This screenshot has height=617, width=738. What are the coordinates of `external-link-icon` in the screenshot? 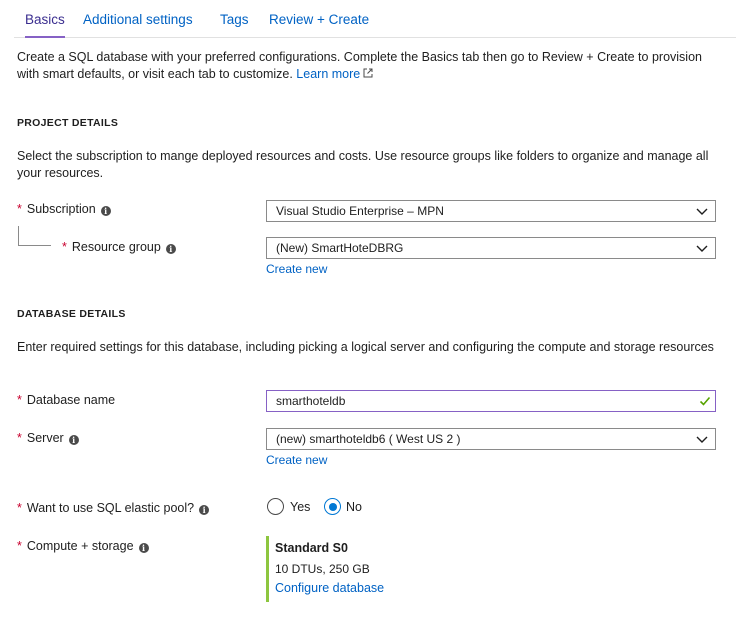 It's located at (368, 73).